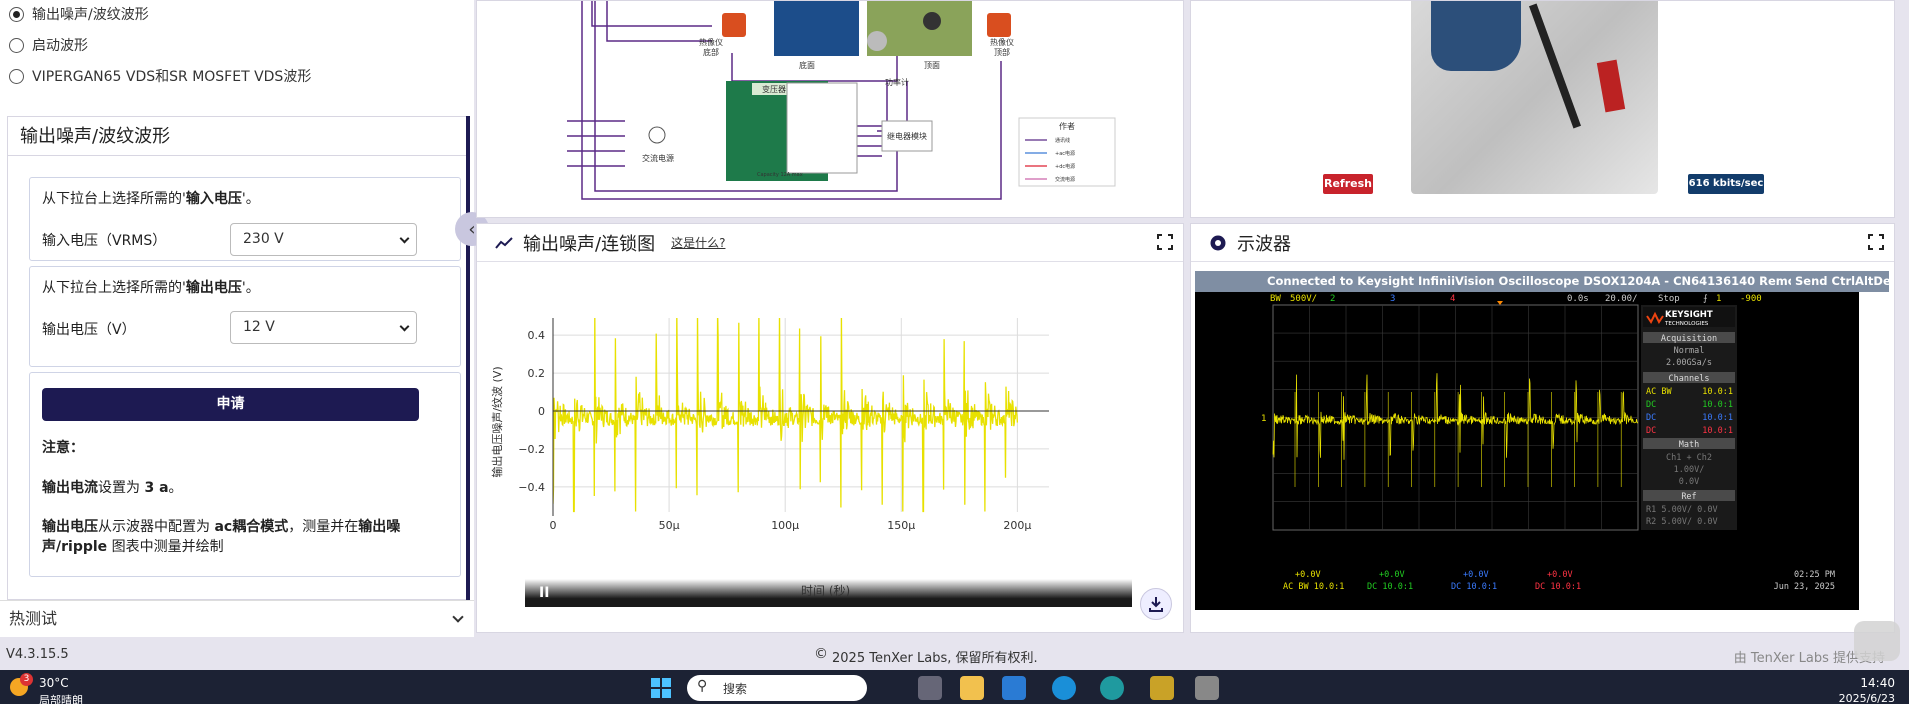 This screenshot has height=704, width=1909. Describe the element at coordinates (468, 358) in the screenshot. I see `panel-scrollbar` at that location.